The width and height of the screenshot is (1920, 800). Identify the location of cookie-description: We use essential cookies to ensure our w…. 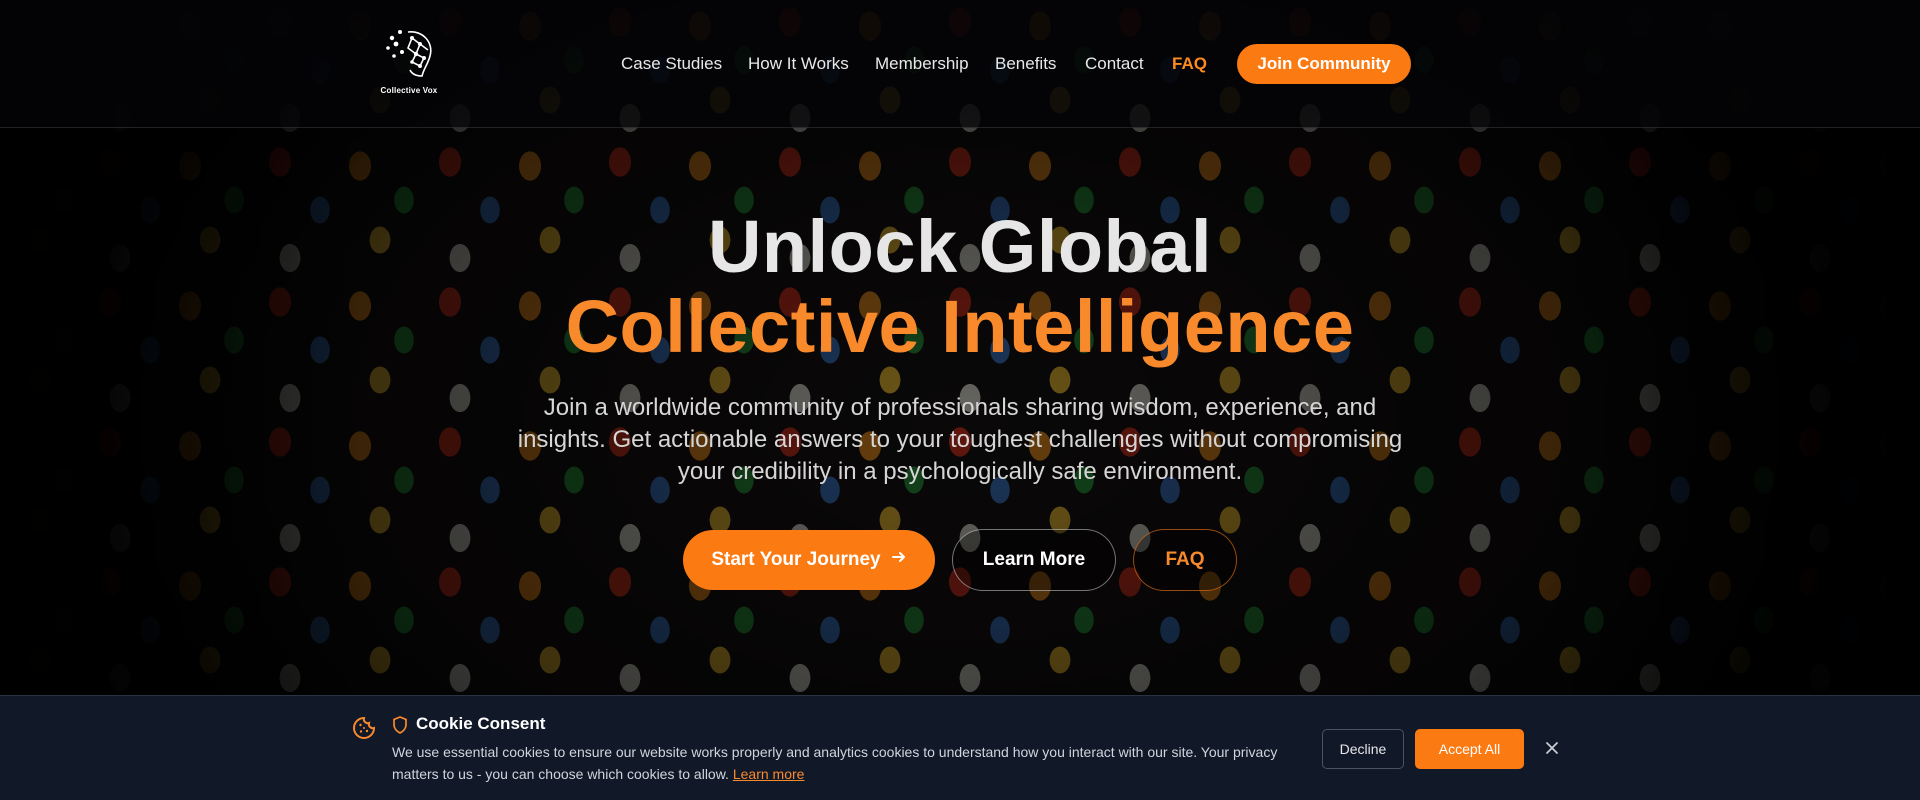
(842, 763).